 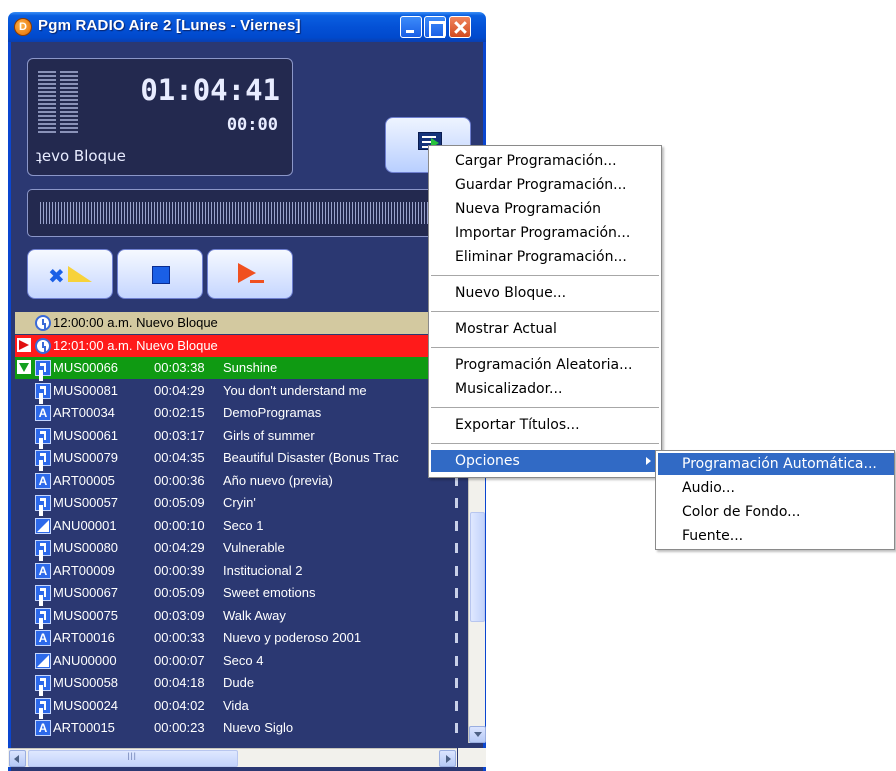 What do you see at coordinates (250, 274) in the screenshot?
I see `play-next-button` at bounding box center [250, 274].